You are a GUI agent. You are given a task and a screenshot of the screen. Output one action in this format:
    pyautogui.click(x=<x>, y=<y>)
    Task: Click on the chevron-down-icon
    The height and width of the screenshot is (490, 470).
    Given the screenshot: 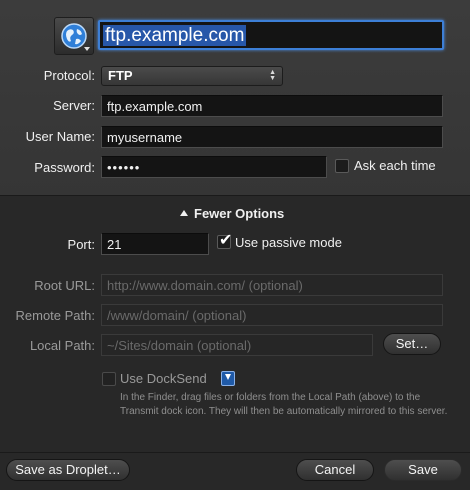 What is the action you would take?
    pyautogui.click(x=87, y=49)
    